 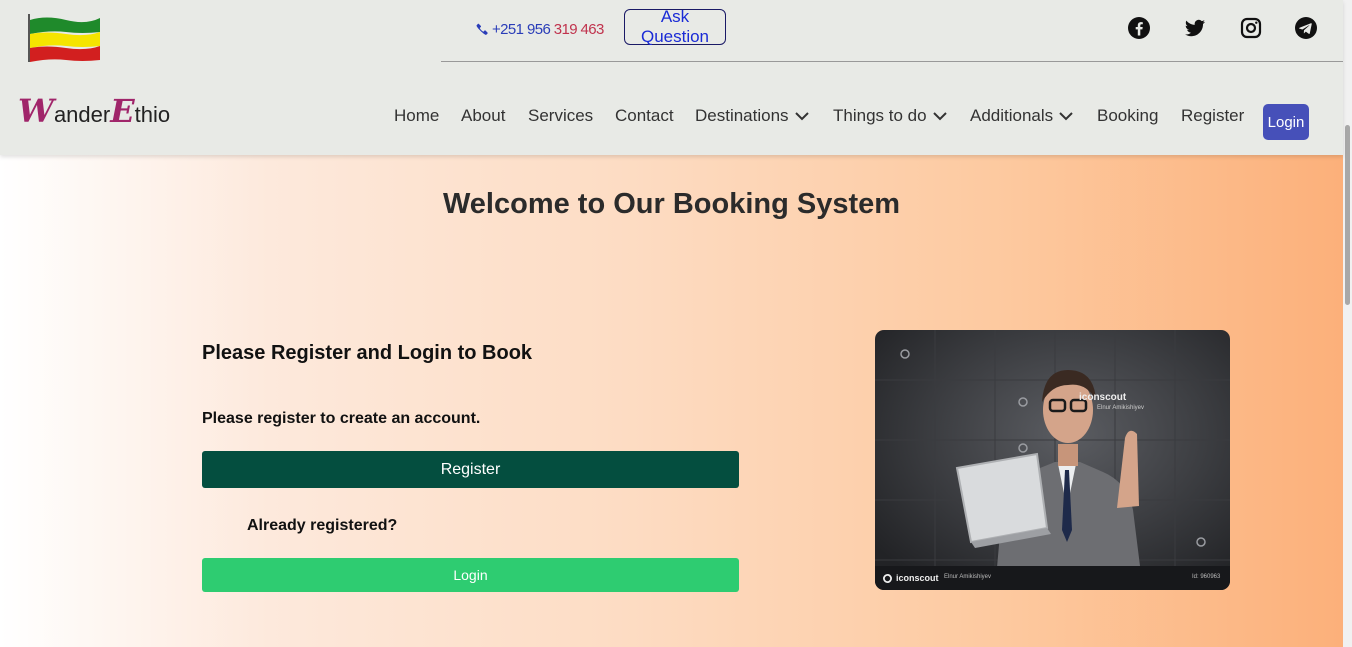 I want to click on ethiopia-flag-logo, so click(x=64, y=38).